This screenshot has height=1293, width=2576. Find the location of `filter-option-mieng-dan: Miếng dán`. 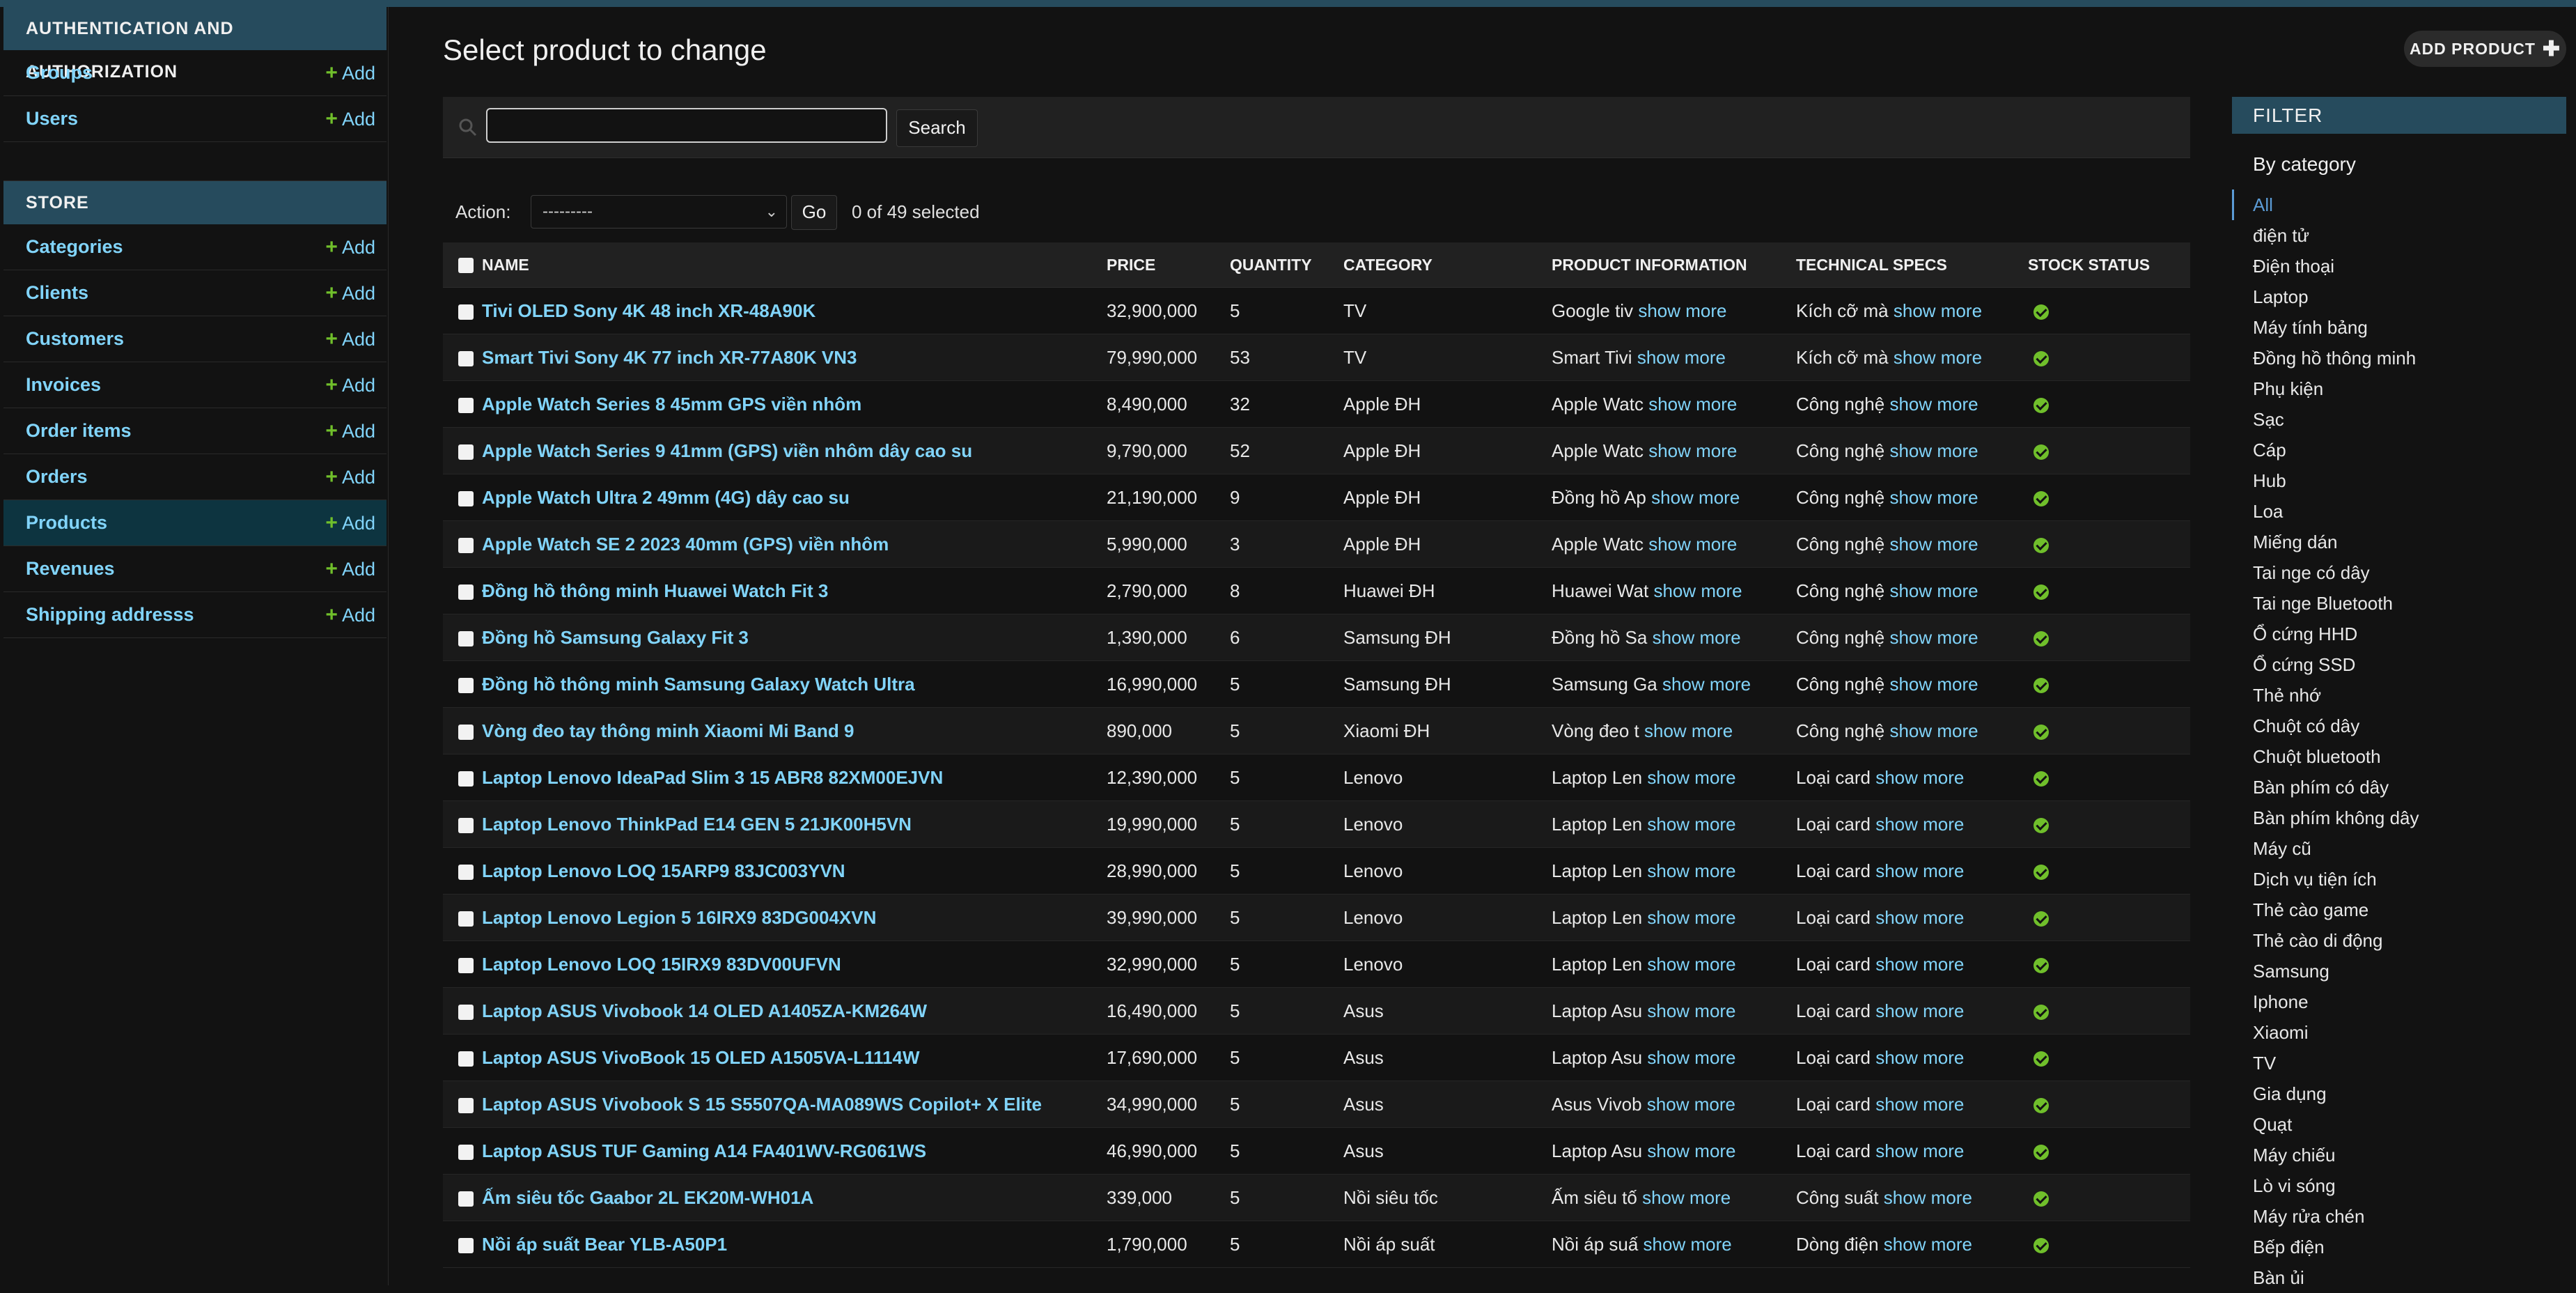

filter-option-mieng-dan: Miếng dán is located at coordinates (2399, 542).